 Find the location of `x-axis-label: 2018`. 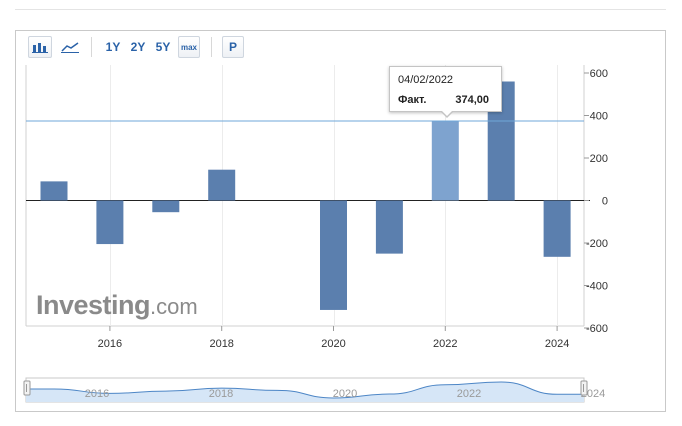

x-axis-label: 2018 is located at coordinates (221, 344).